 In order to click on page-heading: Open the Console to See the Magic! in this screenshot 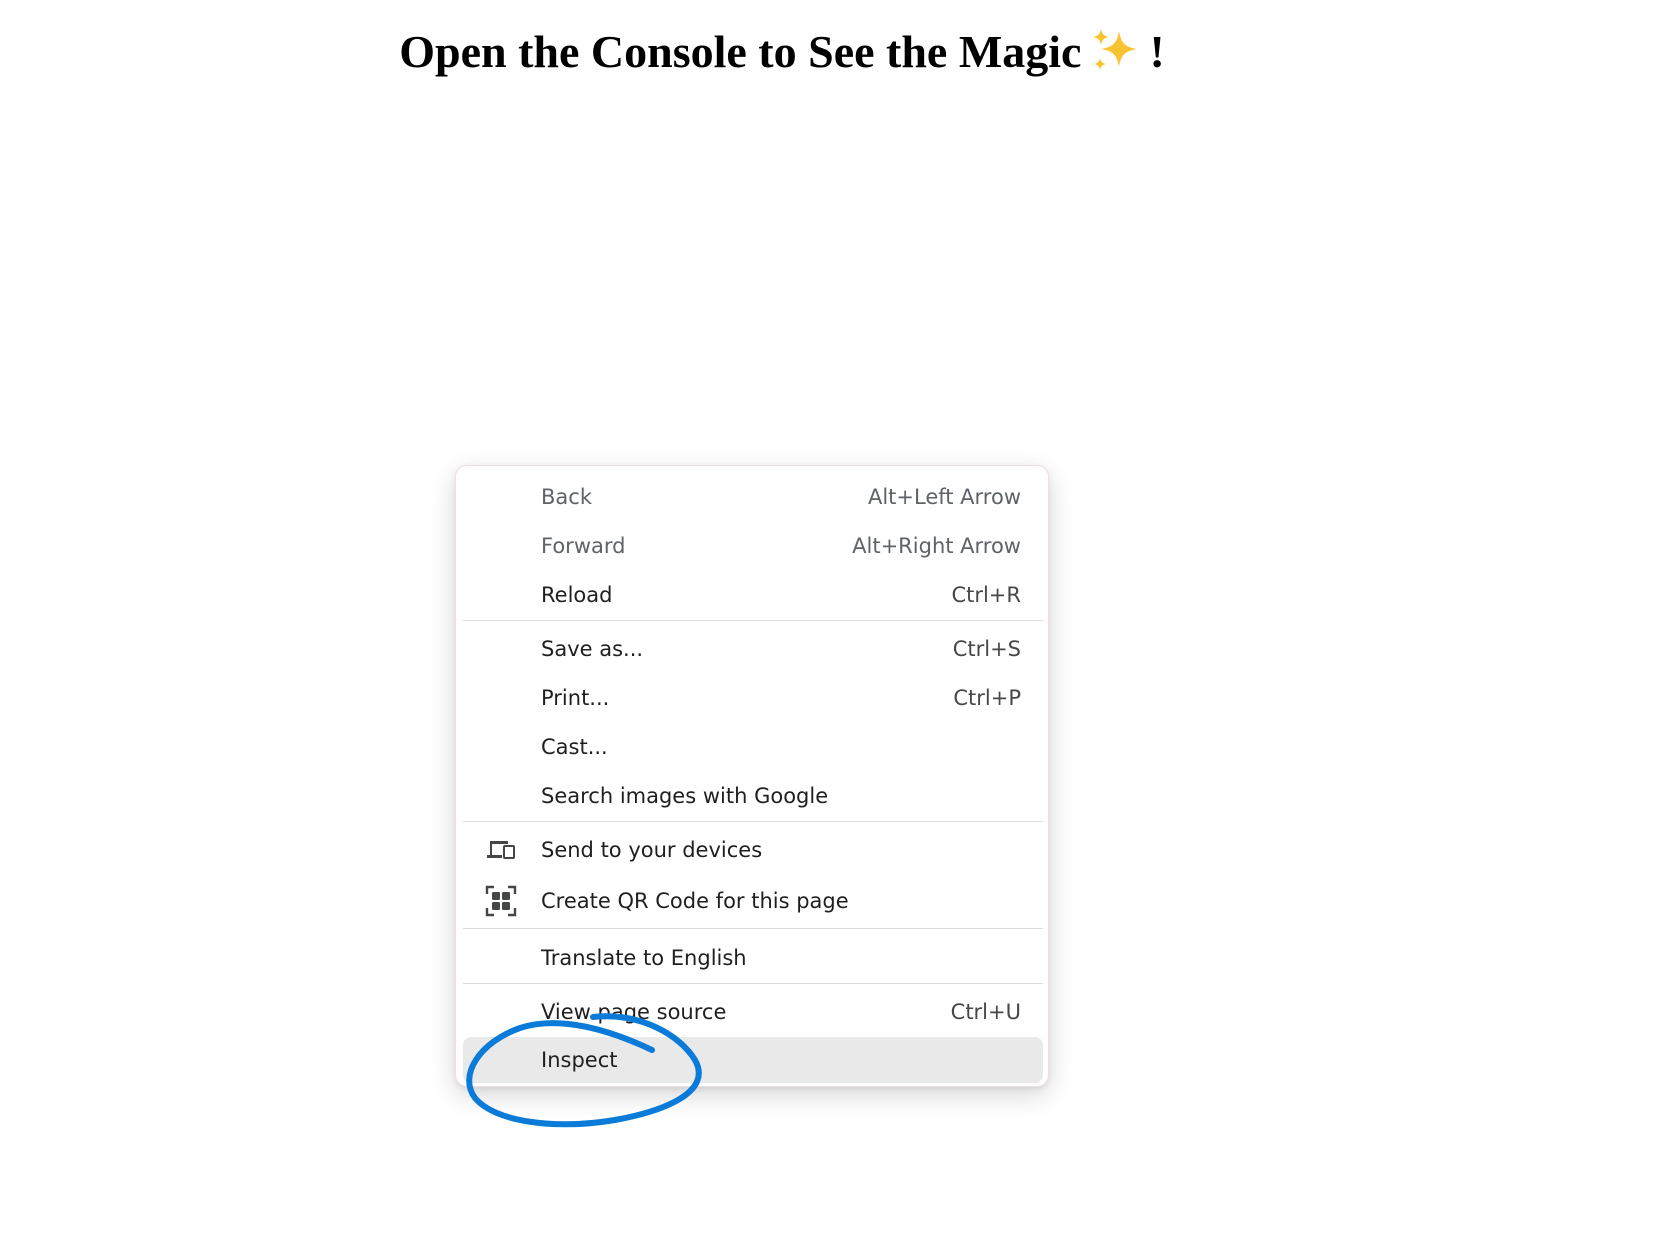, I will do `click(782, 52)`.